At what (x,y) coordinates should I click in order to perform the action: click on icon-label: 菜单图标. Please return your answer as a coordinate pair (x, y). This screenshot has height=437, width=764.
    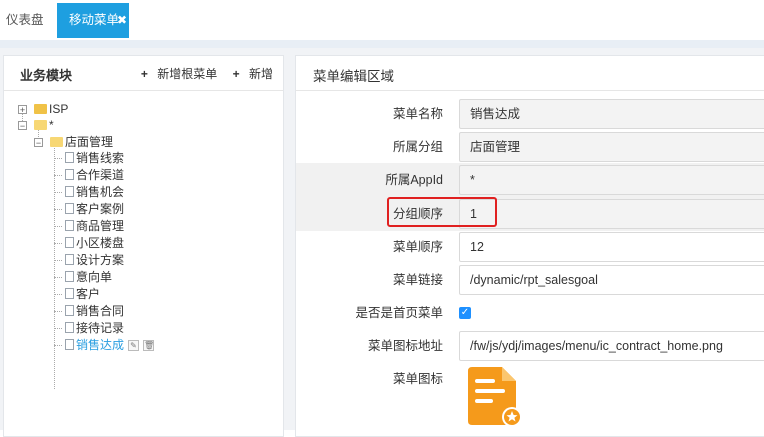
    Looking at the image, I should click on (417, 379).